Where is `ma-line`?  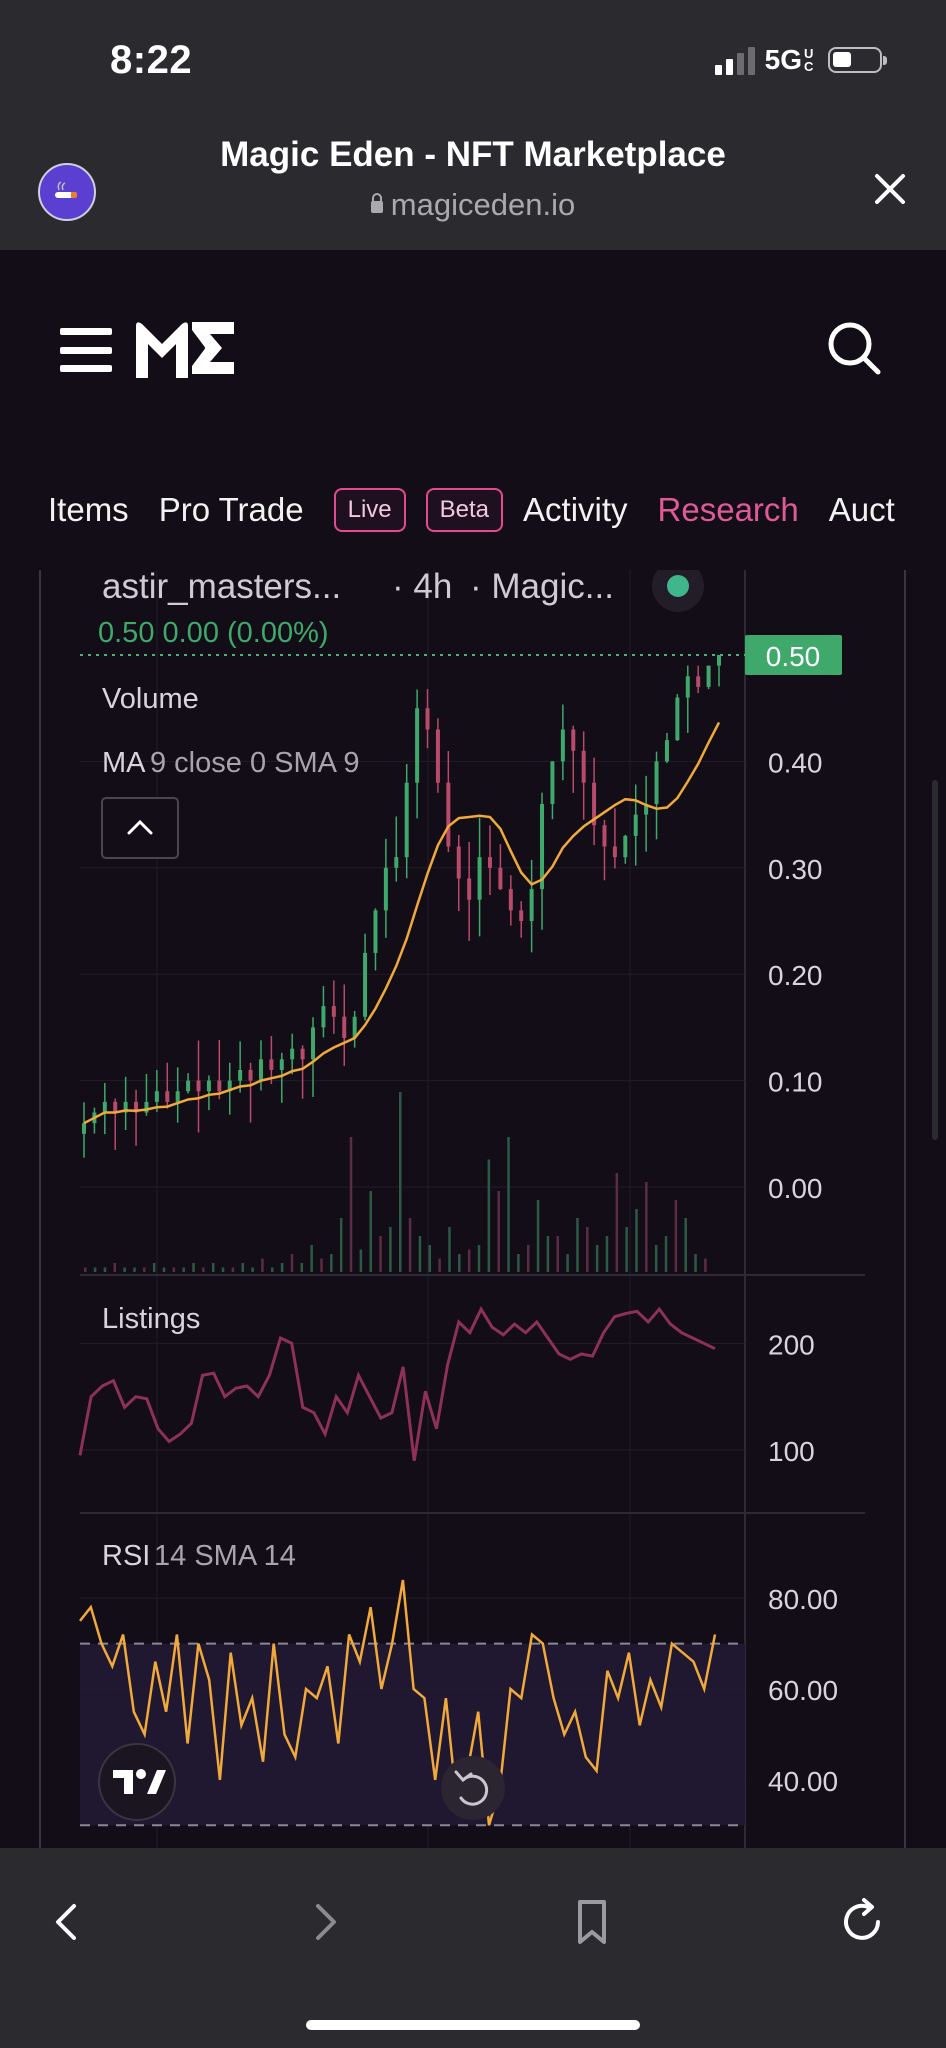 ma-line is located at coordinates (402, 923).